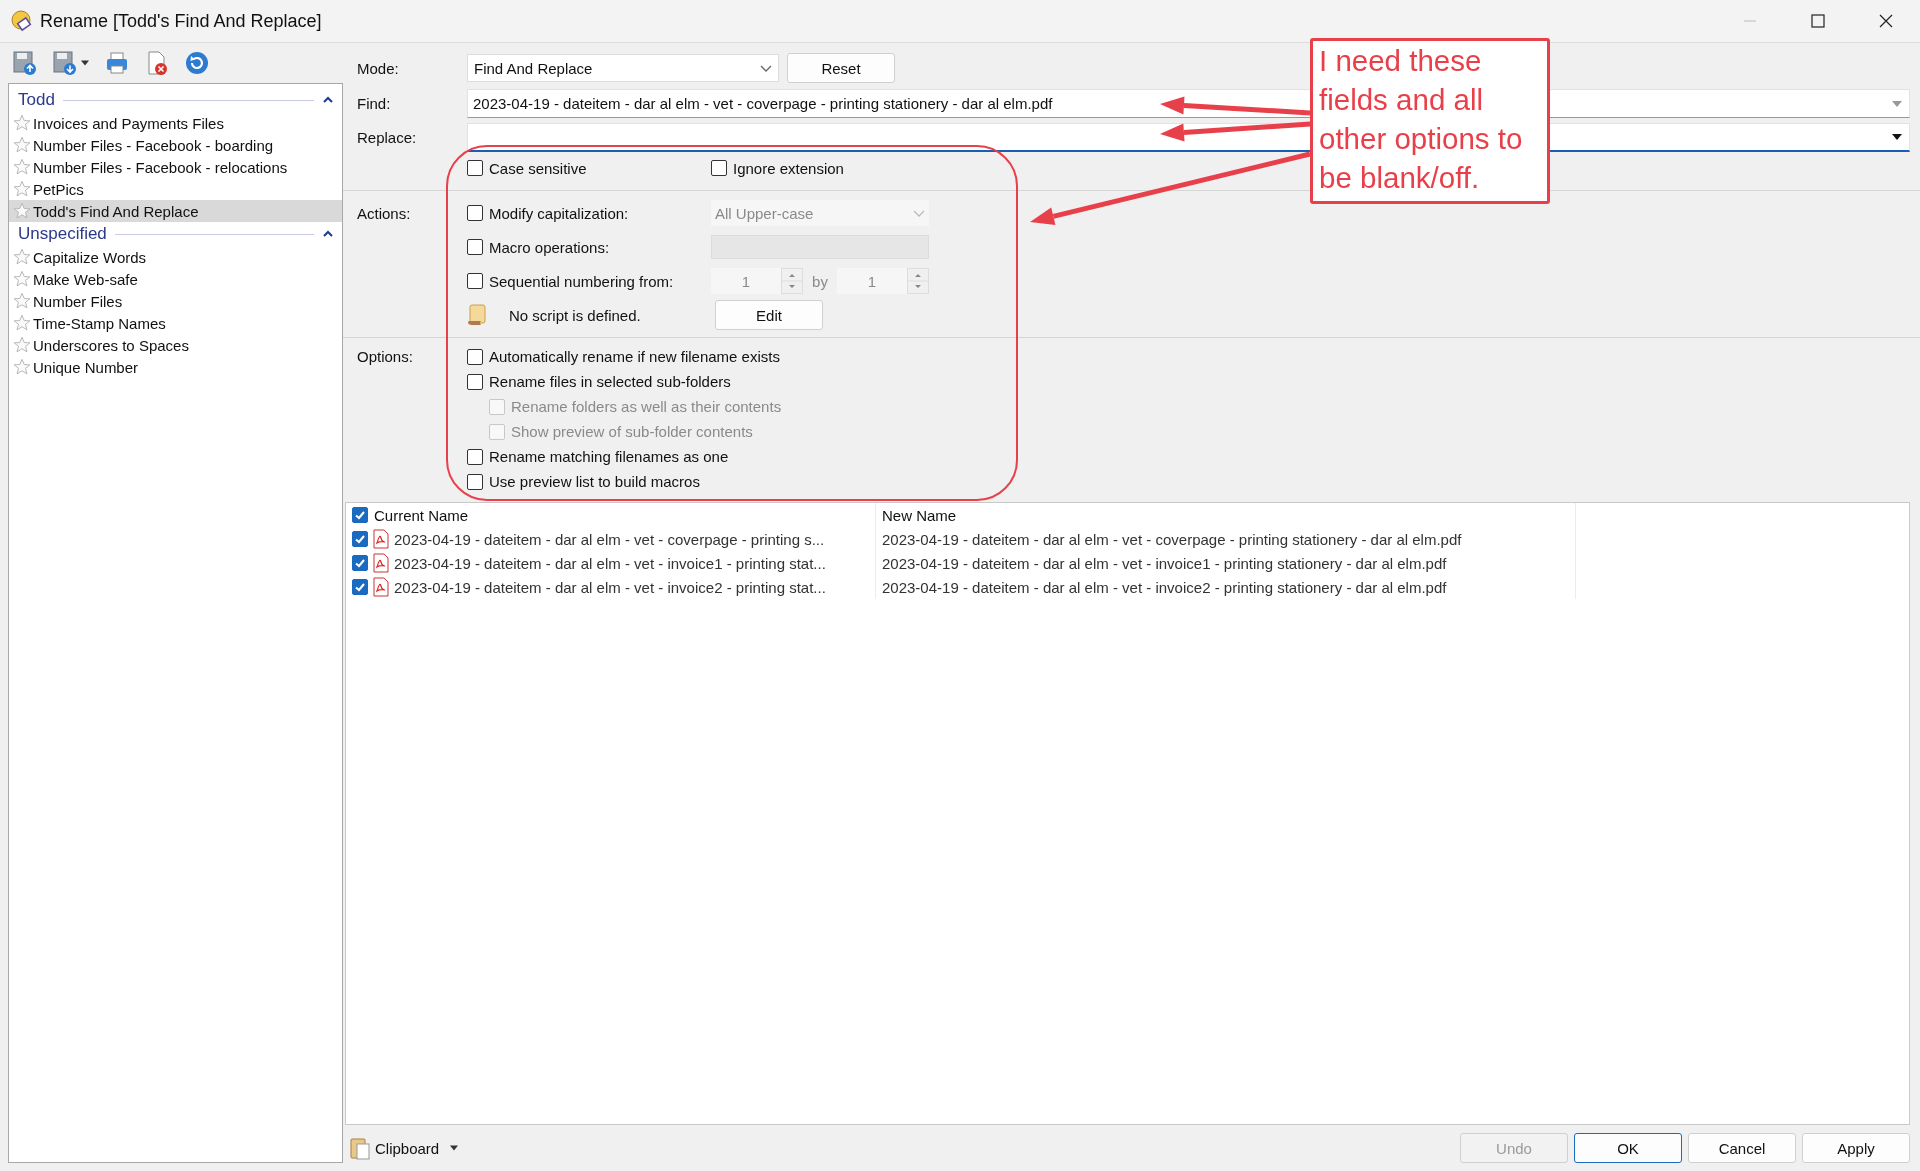 The width and height of the screenshot is (1920, 1171). What do you see at coordinates (1742, 1148) in the screenshot?
I see `dialog-button: Cancel` at bounding box center [1742, 1148].